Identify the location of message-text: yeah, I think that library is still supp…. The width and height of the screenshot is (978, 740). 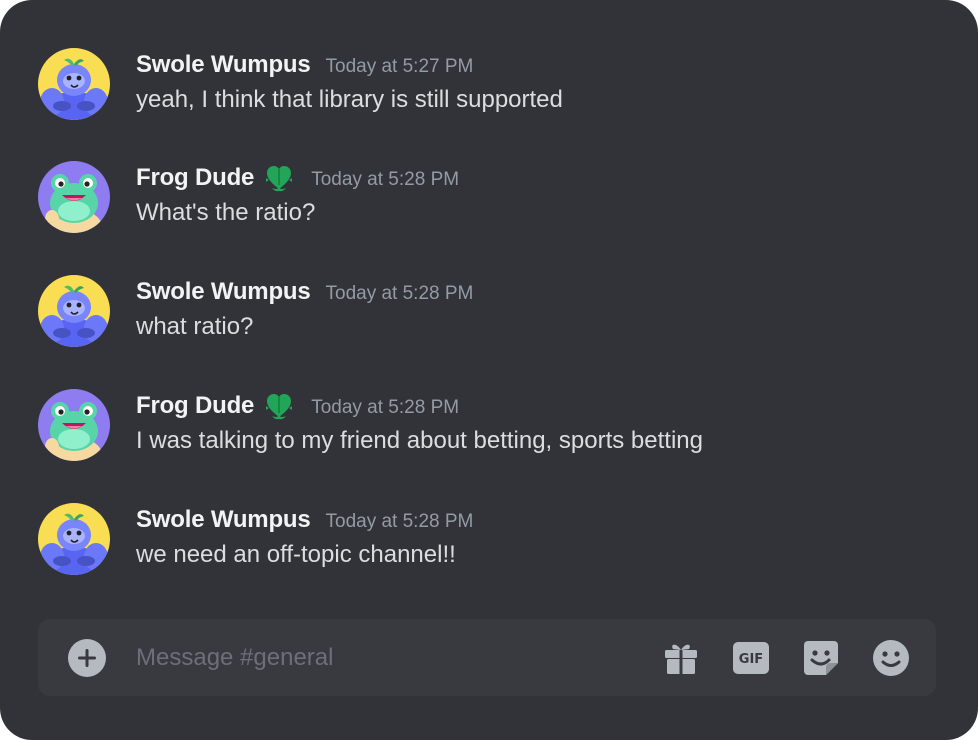
(349, 99).